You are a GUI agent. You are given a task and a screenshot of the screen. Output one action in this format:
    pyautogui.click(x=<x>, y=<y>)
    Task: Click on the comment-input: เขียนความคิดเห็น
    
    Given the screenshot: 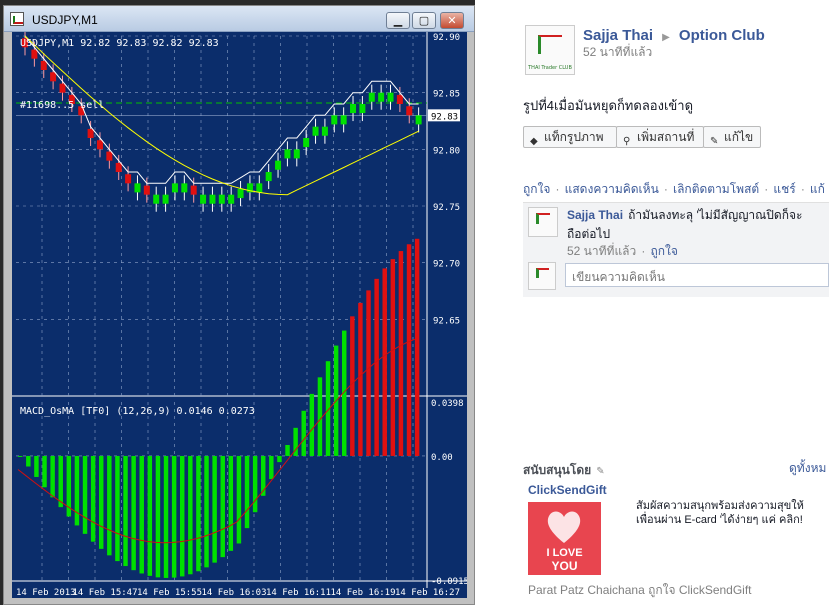 What is the action you would take?
    pyautogui.click(x=697, y=275)
    